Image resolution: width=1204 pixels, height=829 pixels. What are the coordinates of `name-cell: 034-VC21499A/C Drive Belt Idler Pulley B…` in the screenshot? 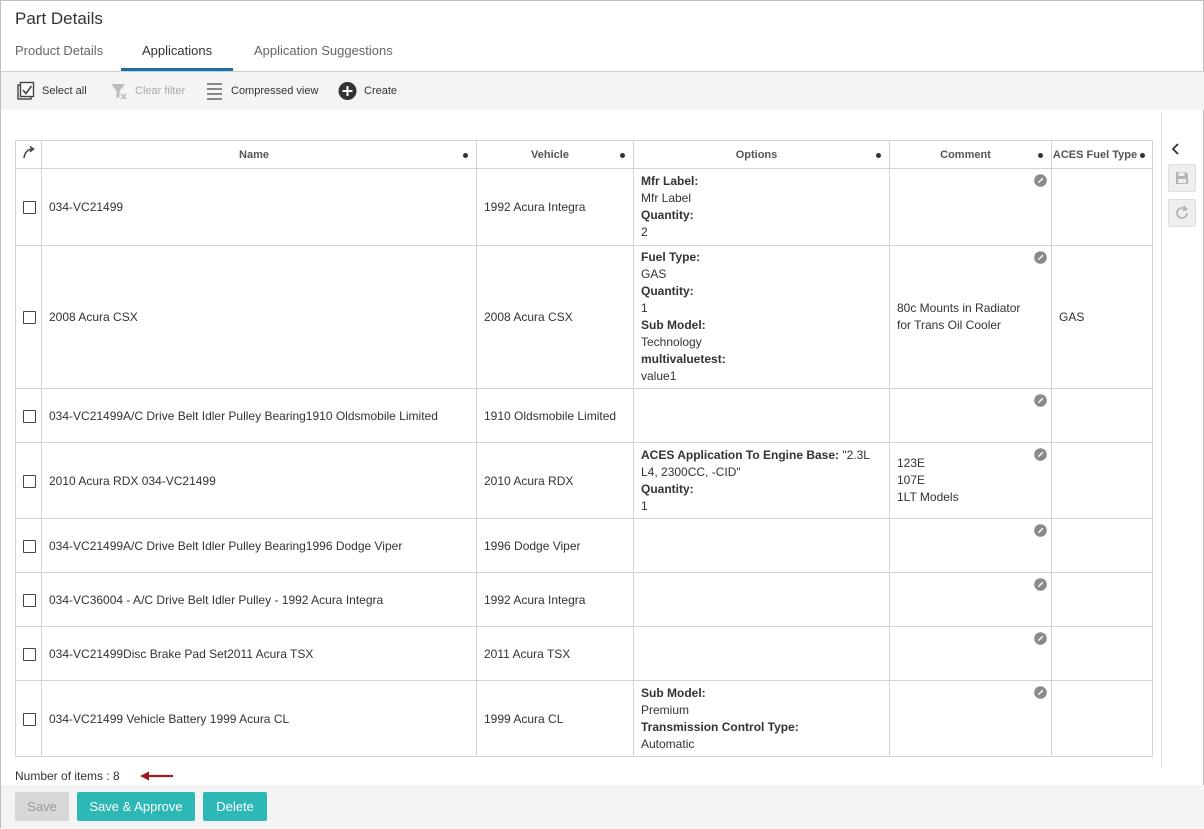 It's located at (259, 545).